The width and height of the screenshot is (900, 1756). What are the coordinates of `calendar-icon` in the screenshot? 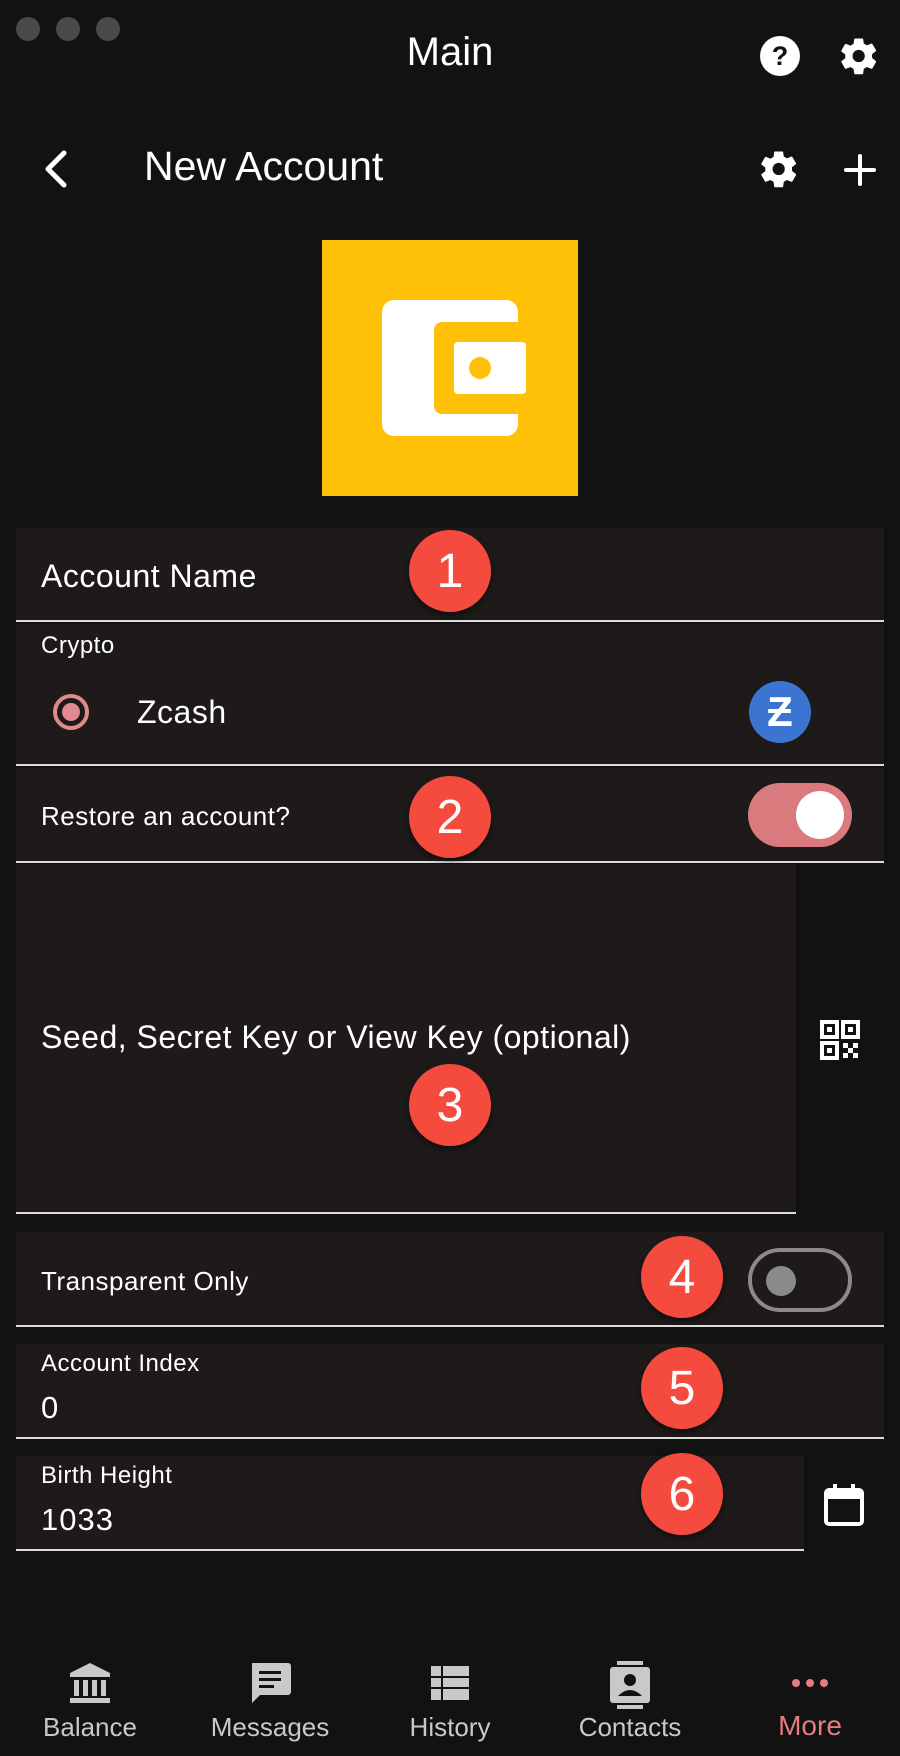 It's located at (844, 1505).